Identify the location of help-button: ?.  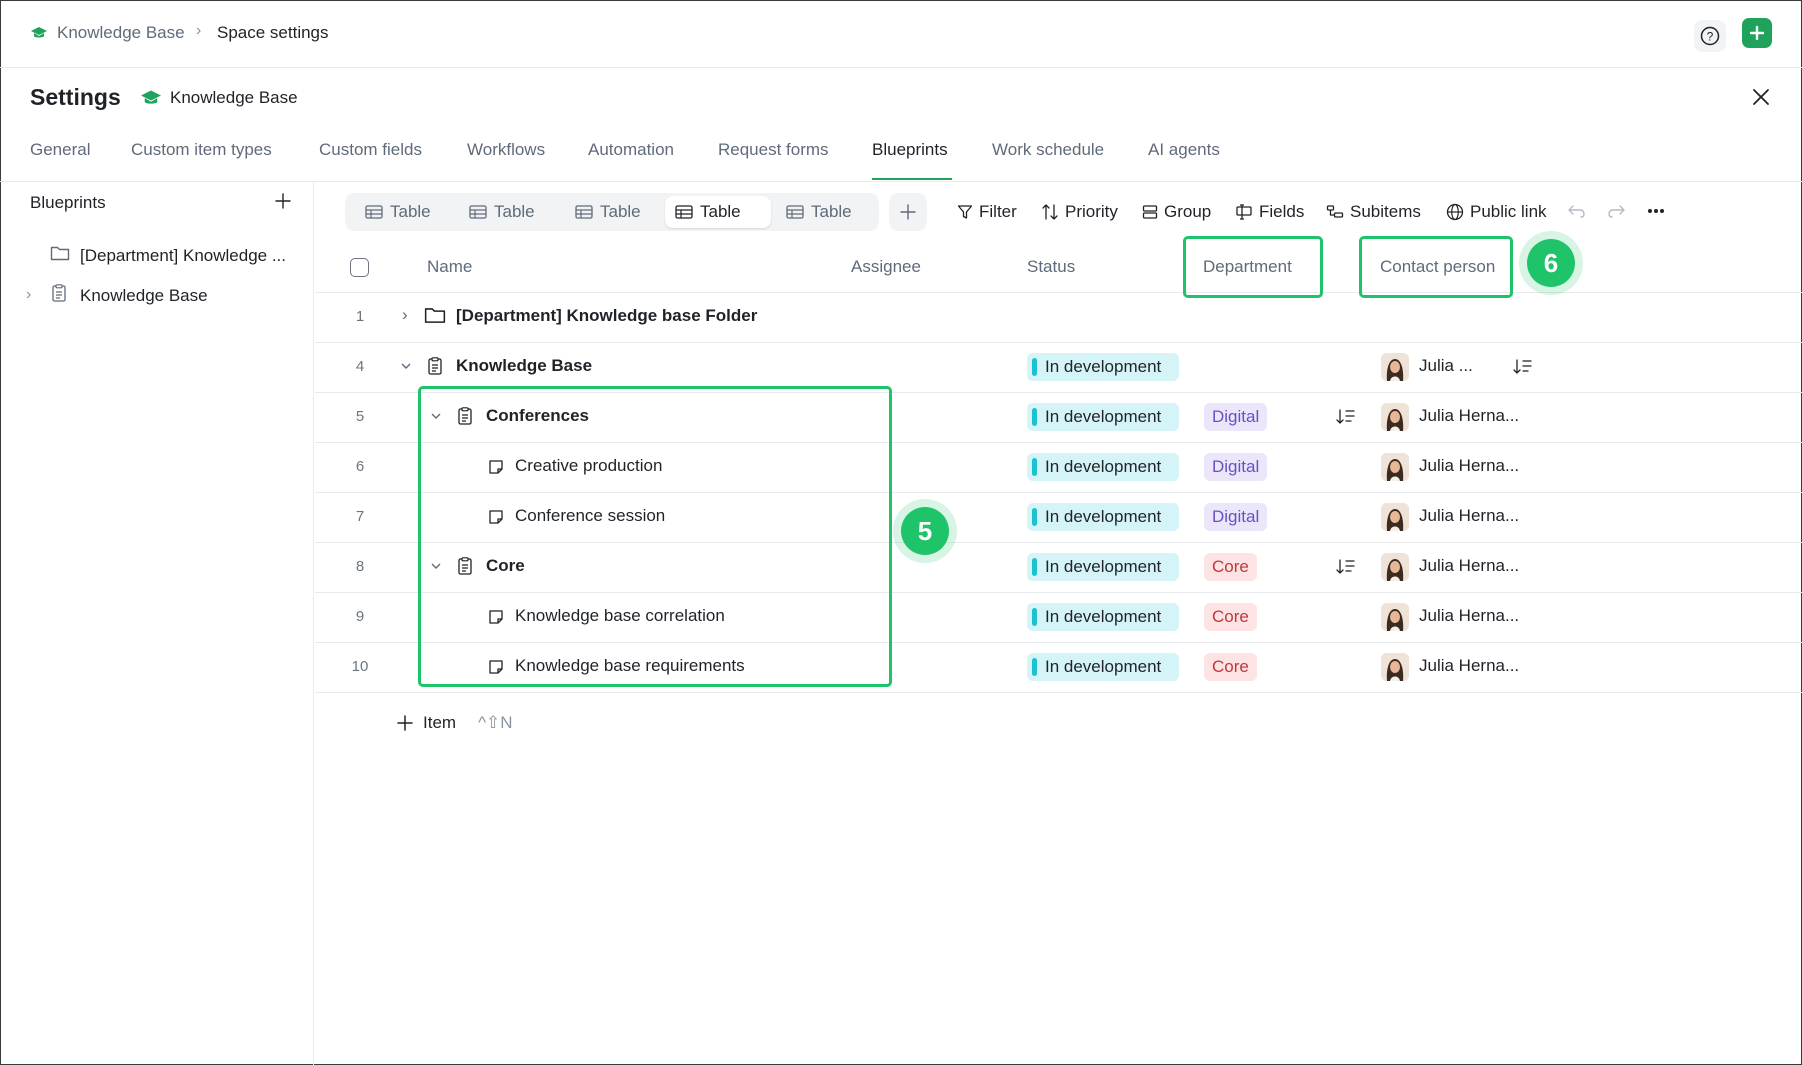
(1710, 36).